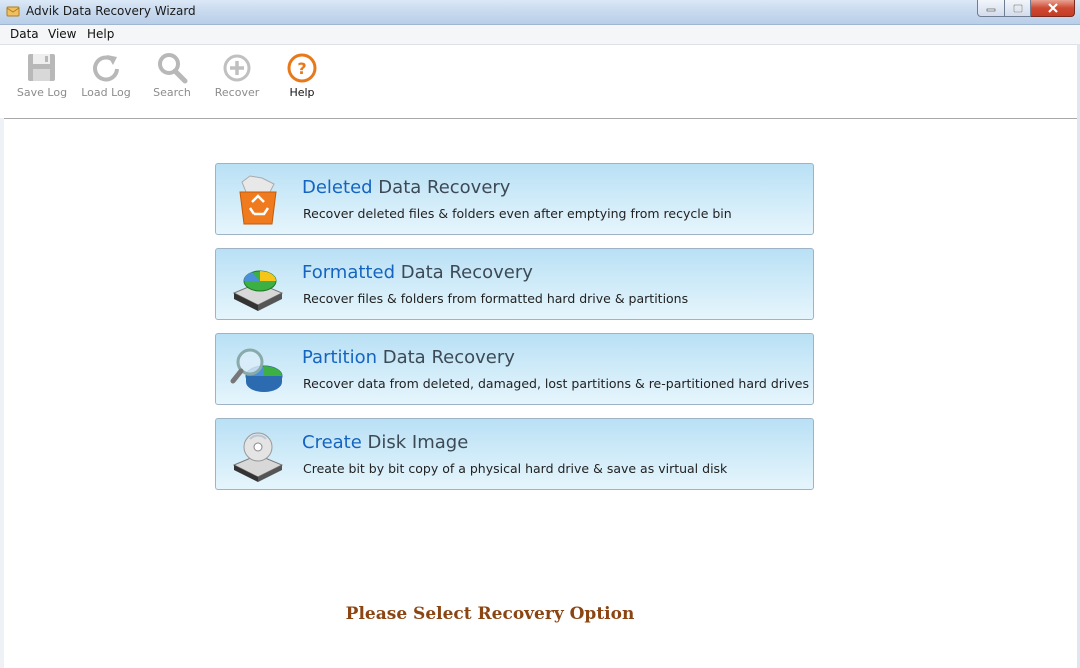 The height and width of the screenshot is (668, 1080). I want to click on help-button: ? Help, so click(302, 75).